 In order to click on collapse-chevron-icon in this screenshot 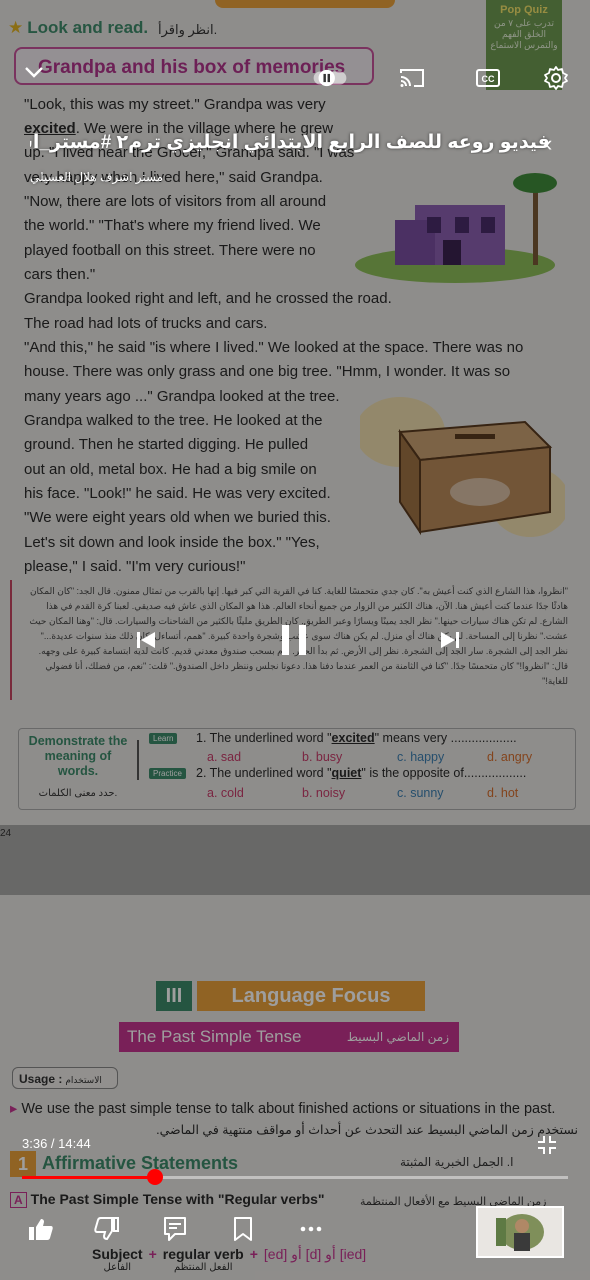, I will do `click(34, 72)`.